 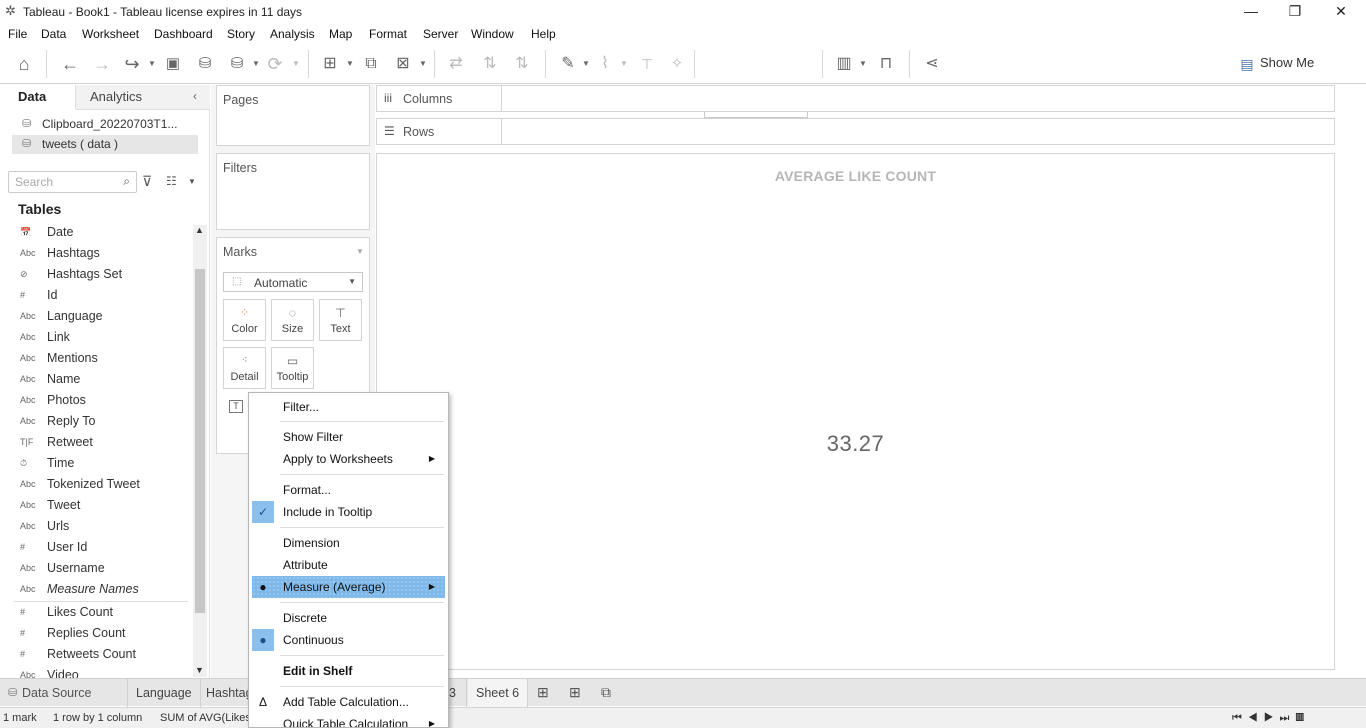 I want to click on highlight-icon: ✎, so click(x=568, y=64).